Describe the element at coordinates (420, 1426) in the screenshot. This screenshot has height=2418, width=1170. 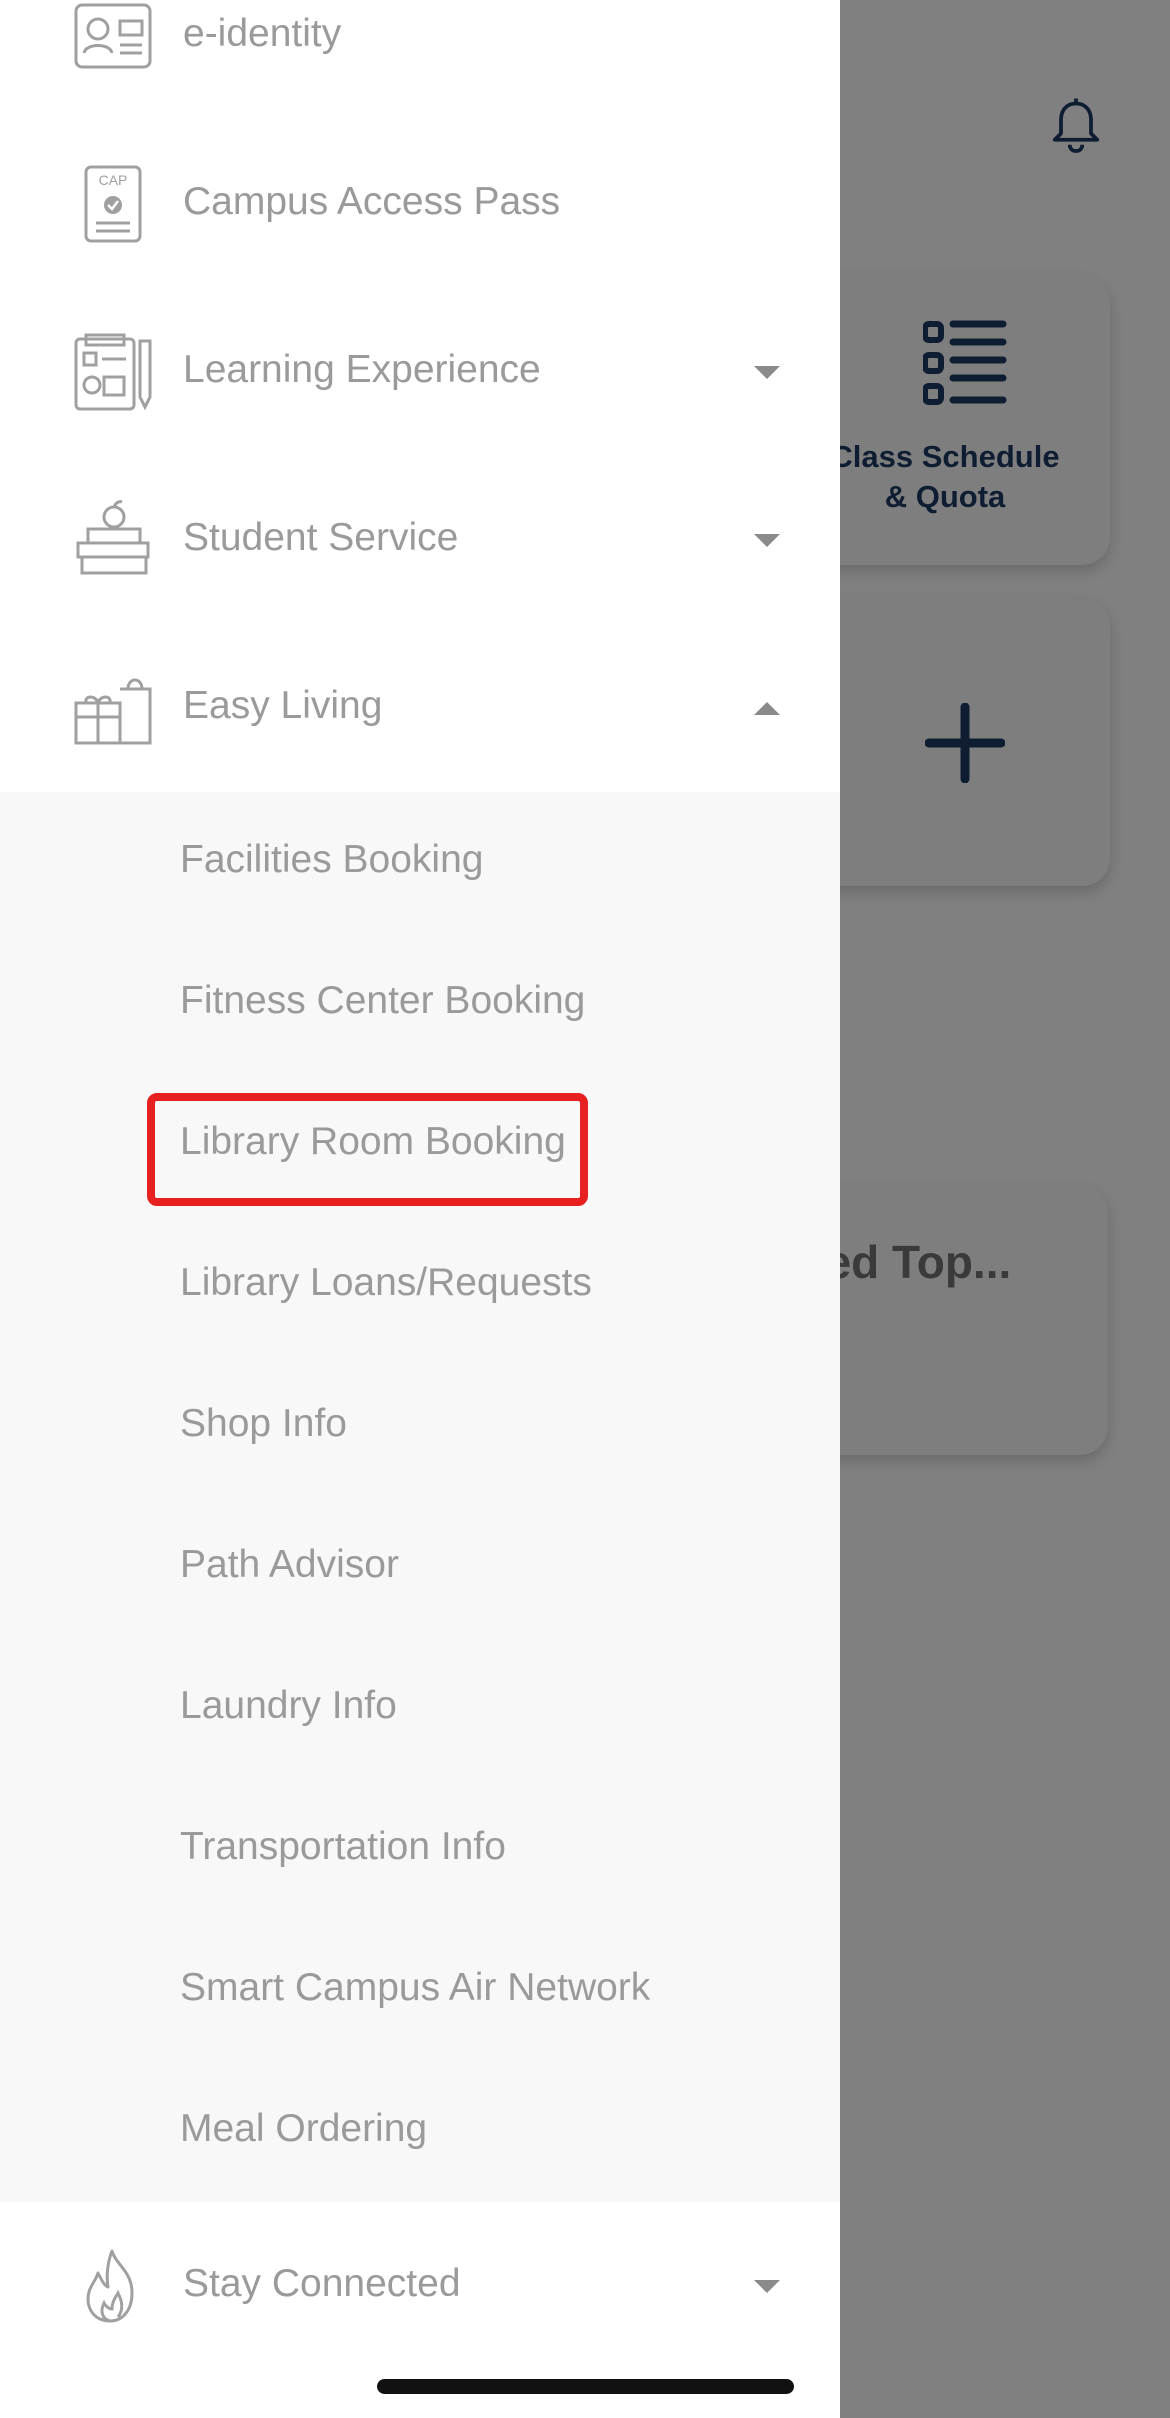
I see `submenu-item-shop-info: Shop Info` at that location.